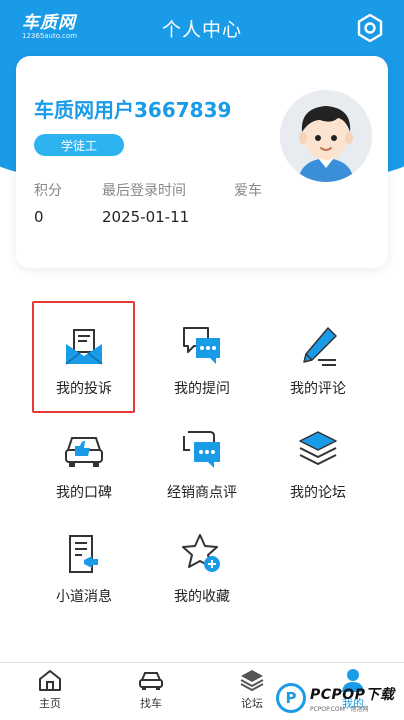 This screenshot has width=404, height=720. I want to click on app-logo: 车质网 12365auto.com, so click(50, 26).